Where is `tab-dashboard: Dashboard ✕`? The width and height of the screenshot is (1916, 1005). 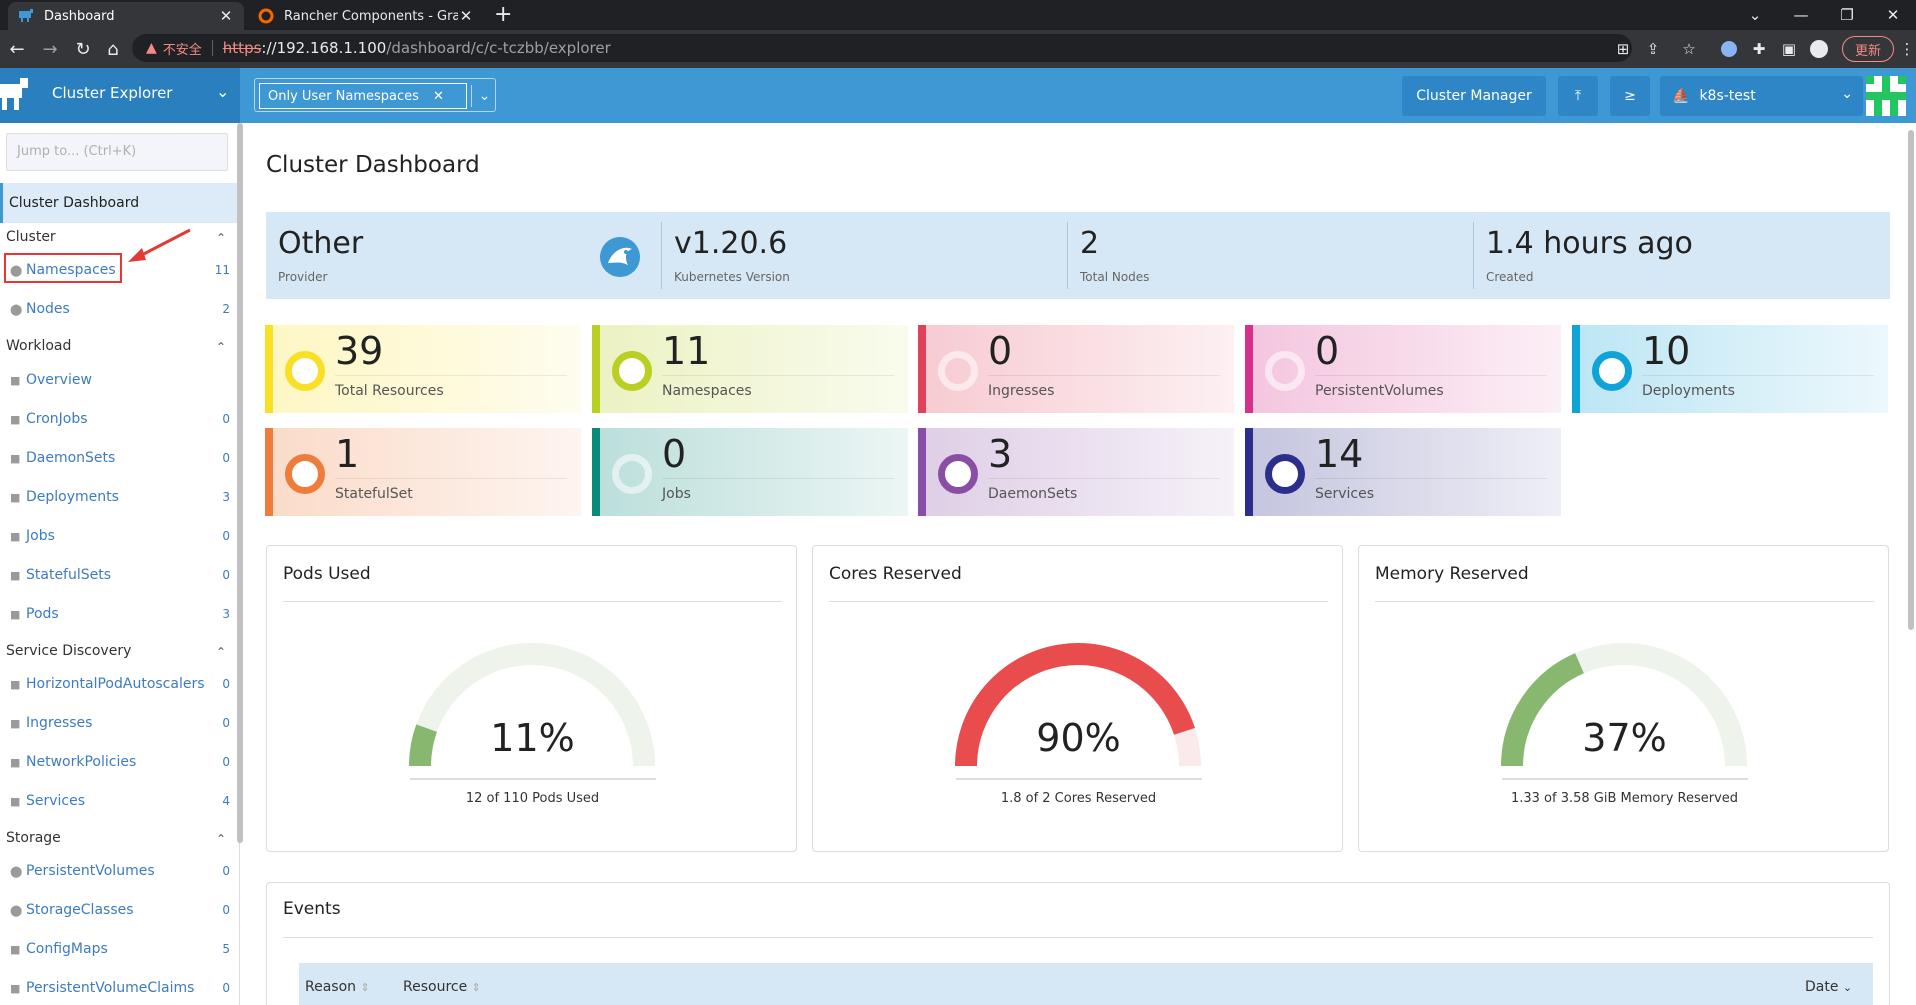
tab-dashboard: Dashboard ✕ is located at coordinates (126, 16).